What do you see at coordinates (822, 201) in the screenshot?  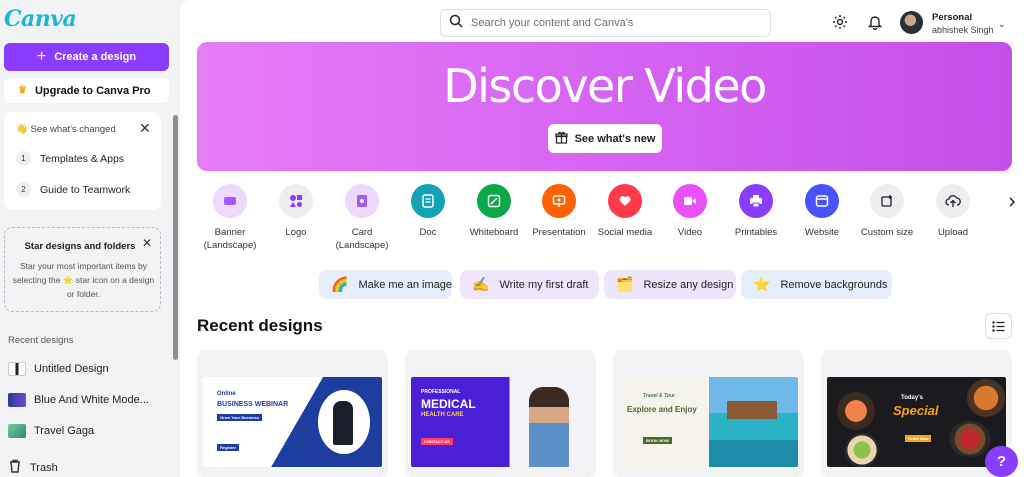 I see `website-icon` at bounding box center [822, 201].